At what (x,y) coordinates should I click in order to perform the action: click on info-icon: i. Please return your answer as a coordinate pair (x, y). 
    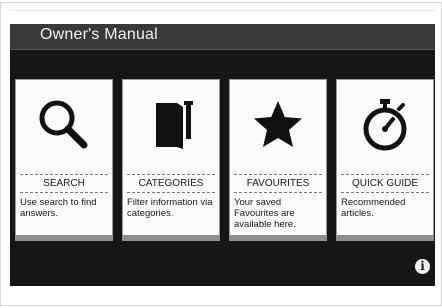
    Looking at the image, I should click on (422, 266).